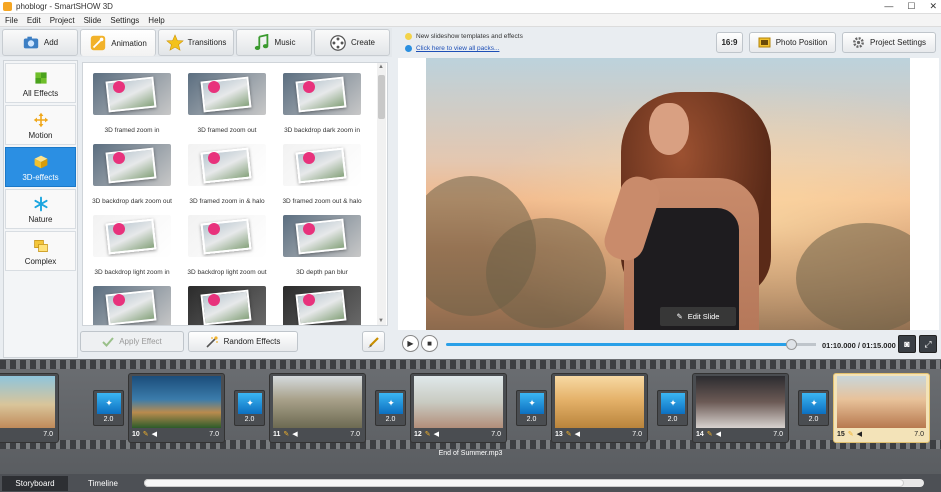  What do you see at coordinates (40, 251) in the screenshot?
I see `category-complex: Complex` at bounding box center [40, 251].